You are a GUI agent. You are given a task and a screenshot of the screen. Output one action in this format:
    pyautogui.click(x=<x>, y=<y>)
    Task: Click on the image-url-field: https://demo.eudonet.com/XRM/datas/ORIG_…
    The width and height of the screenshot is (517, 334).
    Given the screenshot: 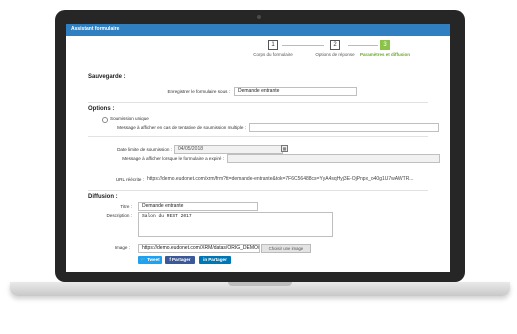 What is the action you would take?
    pyautogui.click(x=199, y=248)
    